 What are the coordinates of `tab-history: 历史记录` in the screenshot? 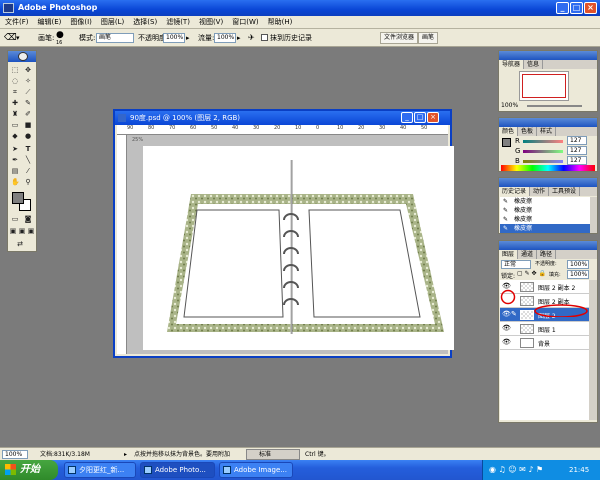 It's located at (515, 191).